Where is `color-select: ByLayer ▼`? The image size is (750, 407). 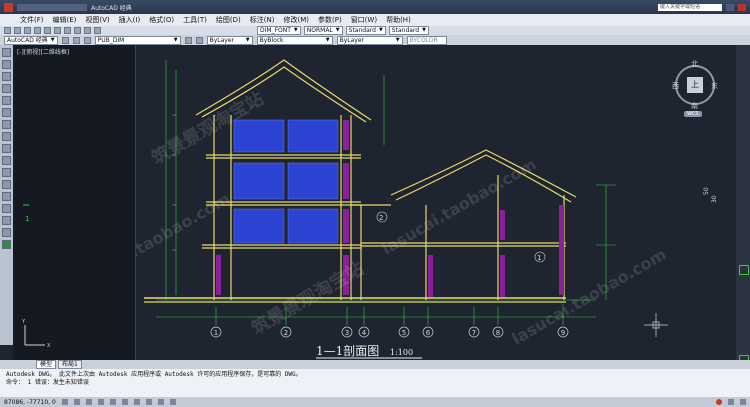
color-select: ByLayer ▼ is located at coordinates (229, 40).